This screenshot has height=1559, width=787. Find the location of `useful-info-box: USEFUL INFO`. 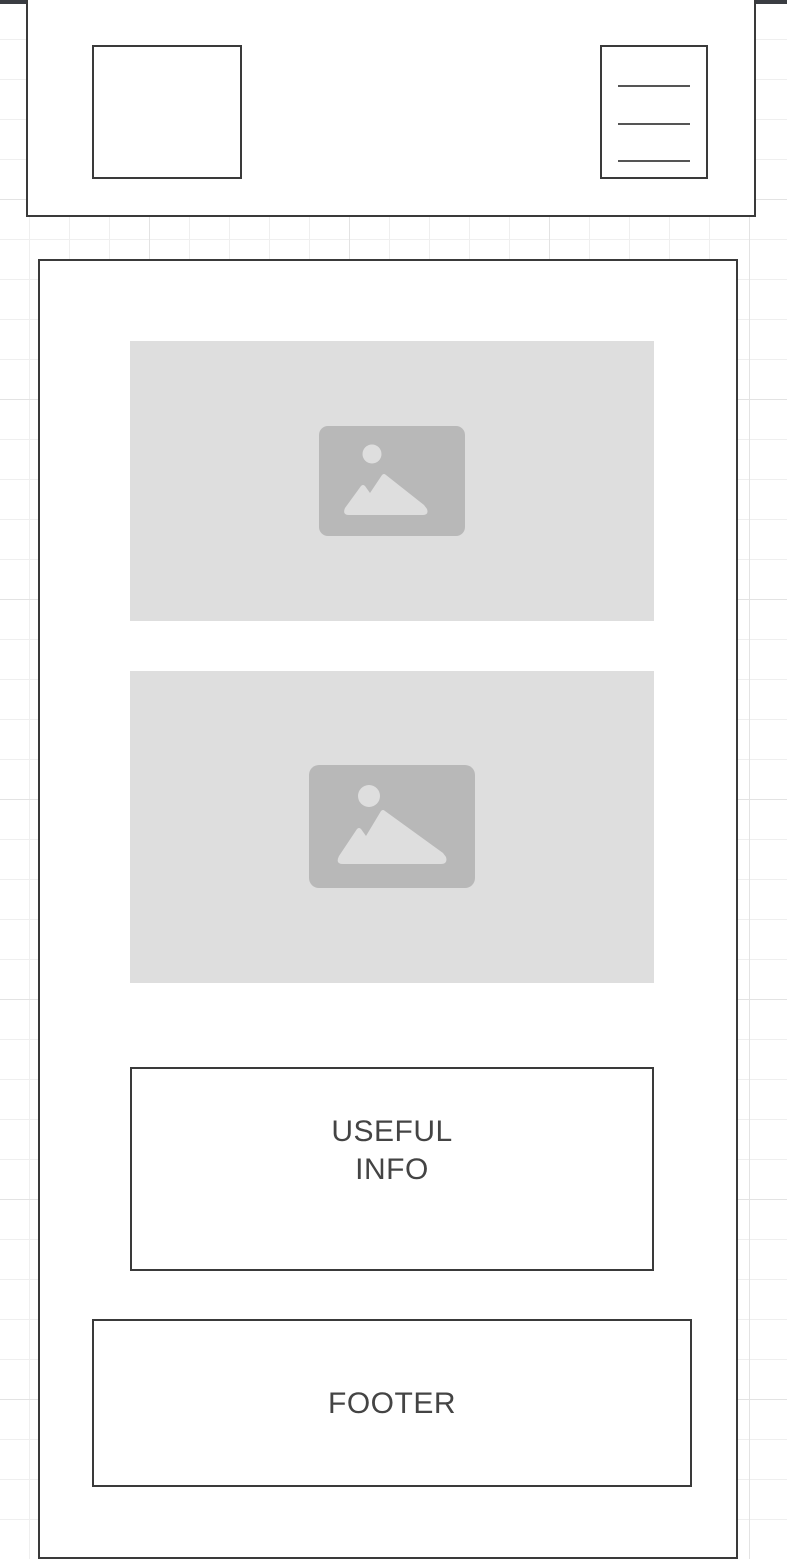

useful-info-box: USEFUL INFO is located at coordinates (392, 1169).